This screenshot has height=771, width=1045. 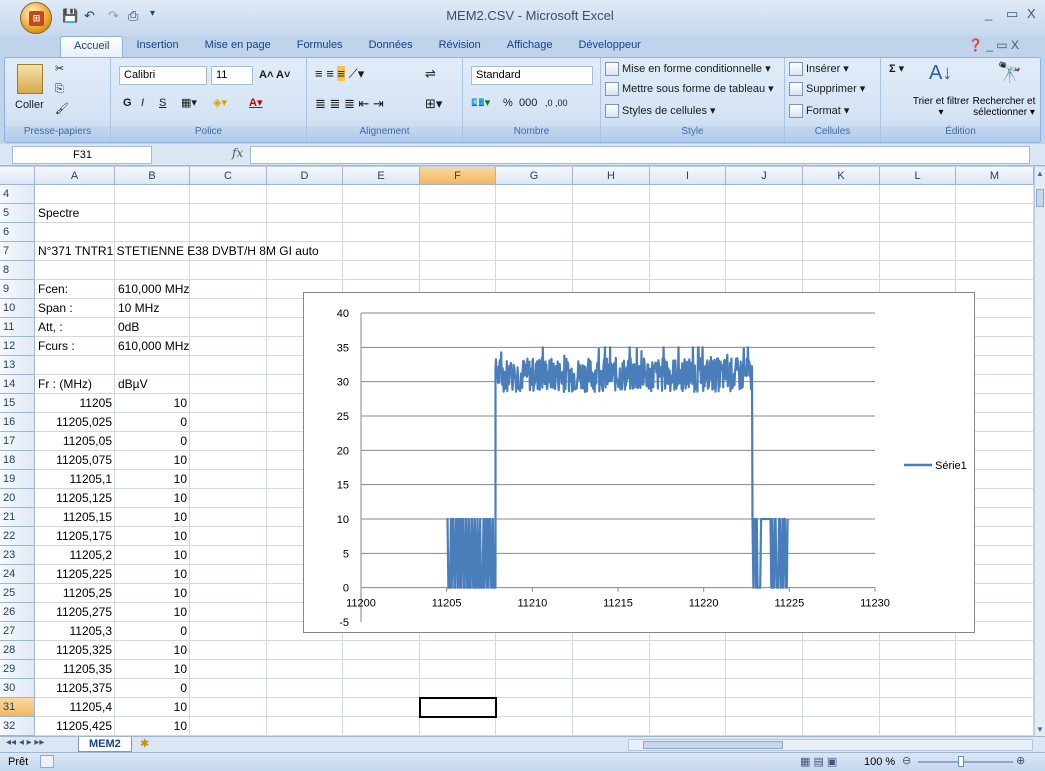 What do you see at coordinates (713, 745) in the screenshot?
I see `hscroll-thumb` at bounding box center [713, 745].